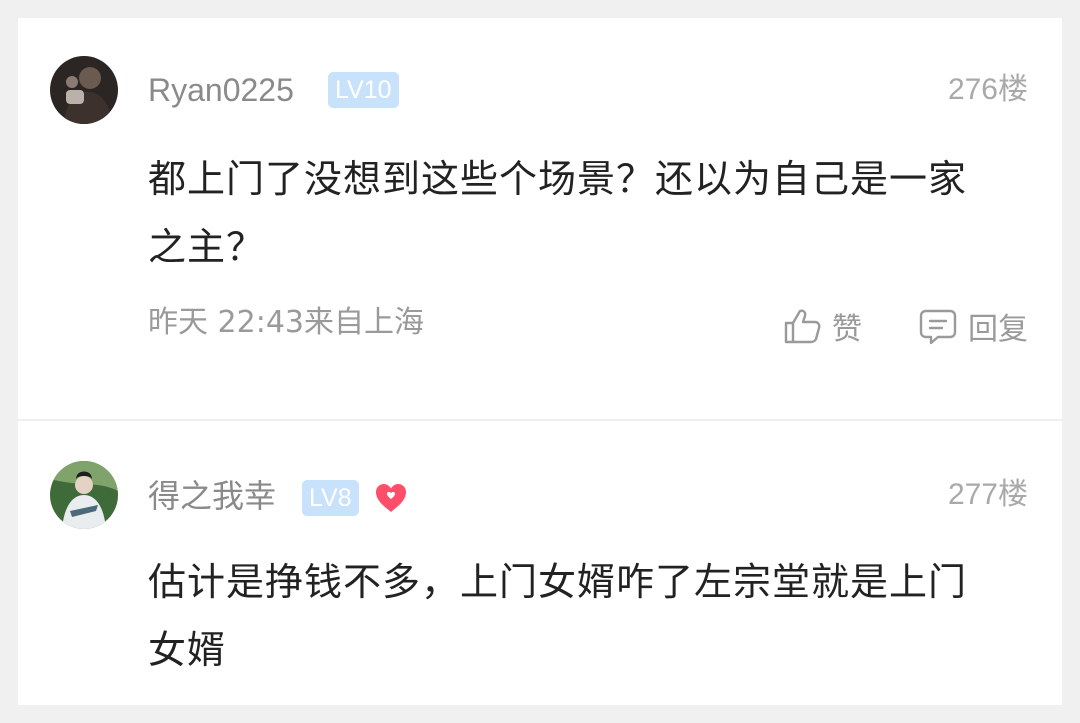  What do you see at coordinates (286, 322) in the screenshot?
I see `comment-meta: 昨天 22:43来自上海` at bounding box center [286, 322].